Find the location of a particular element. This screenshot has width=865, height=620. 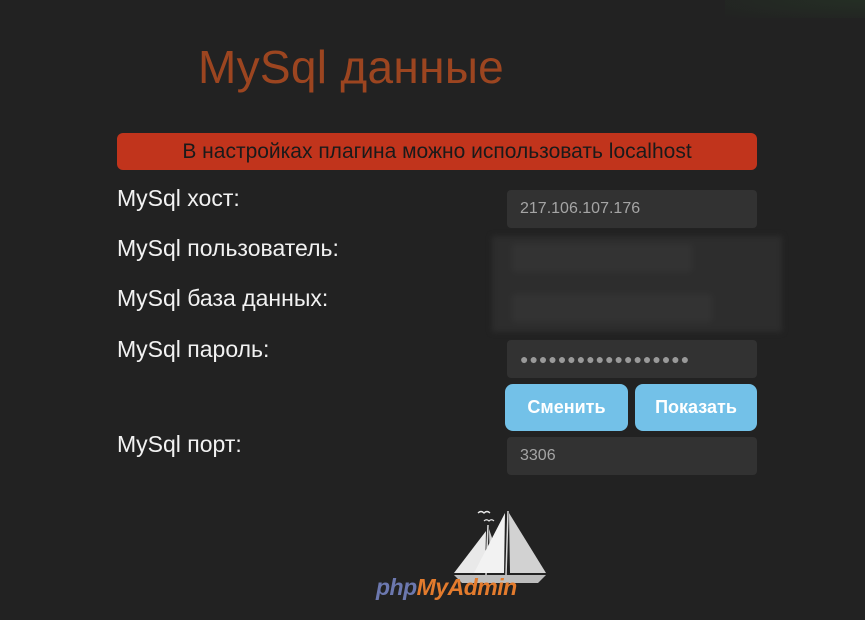

user-field-redacted is located at coordinates (602, 258).